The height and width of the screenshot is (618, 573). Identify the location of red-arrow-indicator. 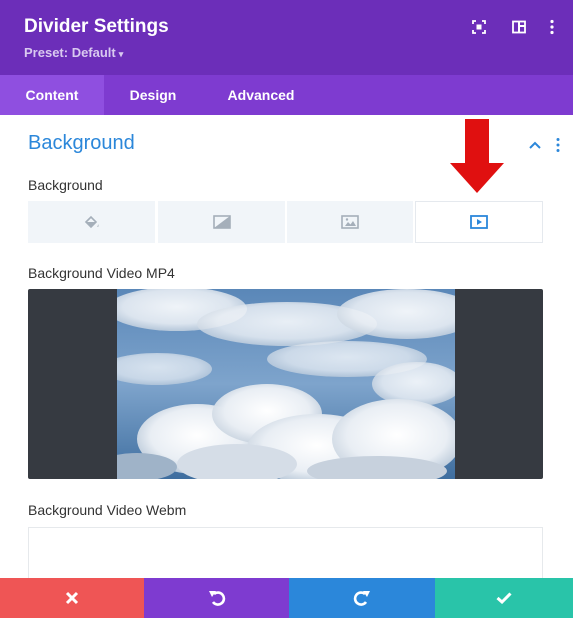
(477, 156).